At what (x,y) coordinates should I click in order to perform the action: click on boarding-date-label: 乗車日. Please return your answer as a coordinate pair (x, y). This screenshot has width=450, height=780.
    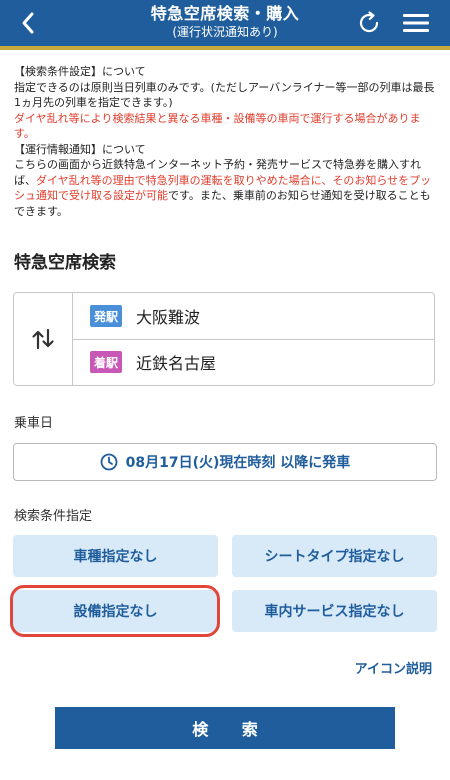
    Looking at the image, I should click on (34, 423).